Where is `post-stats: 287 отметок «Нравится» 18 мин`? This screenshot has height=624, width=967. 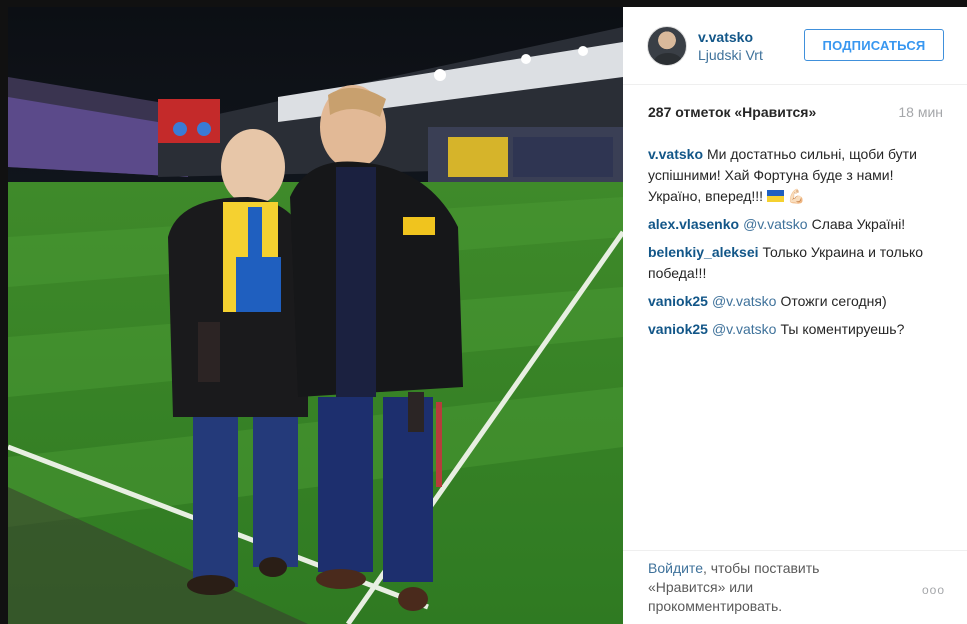 post-stats: 287 отметок «Нравится» 18 мин is located at coordinates (795, 114).